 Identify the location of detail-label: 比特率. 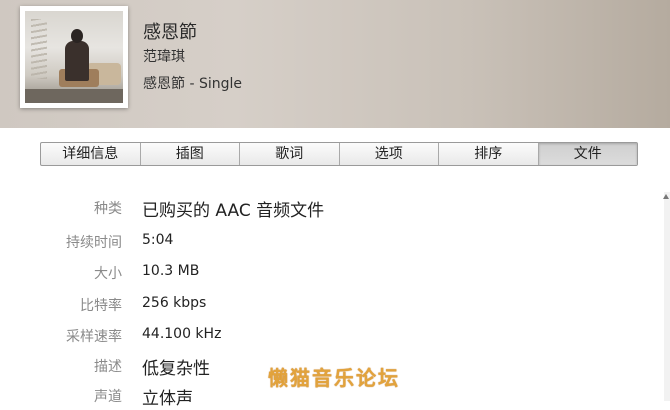
(101, 306).